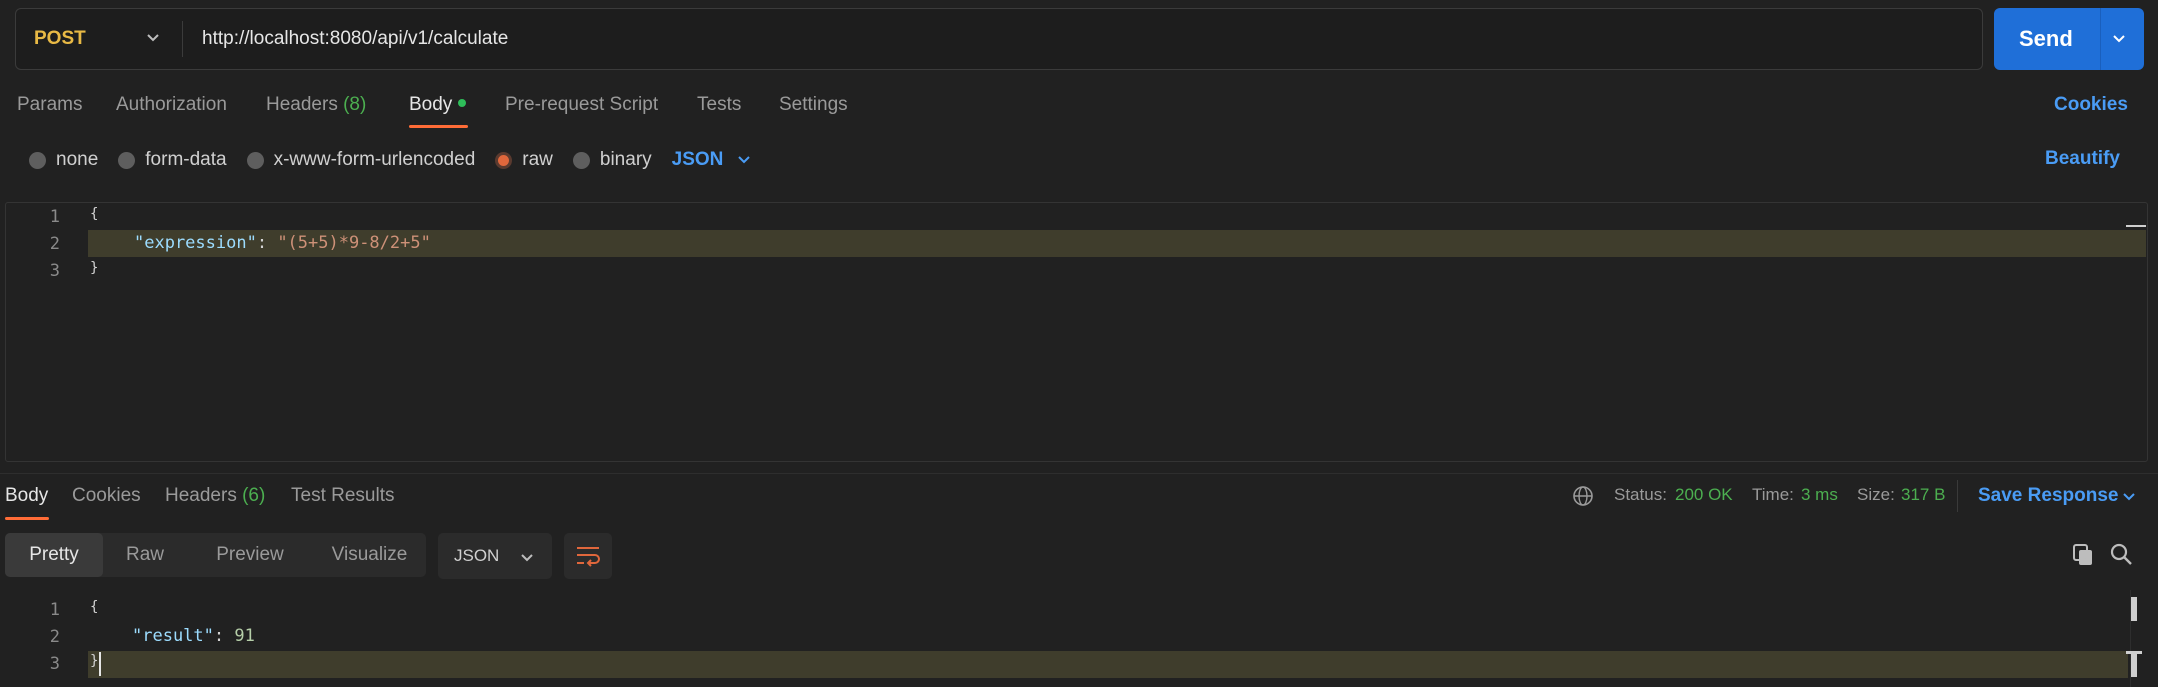  What do you see at coordinates (1583, 496) in the screenshot?
I see `globe-icon` at bounding box center [1583, 496].